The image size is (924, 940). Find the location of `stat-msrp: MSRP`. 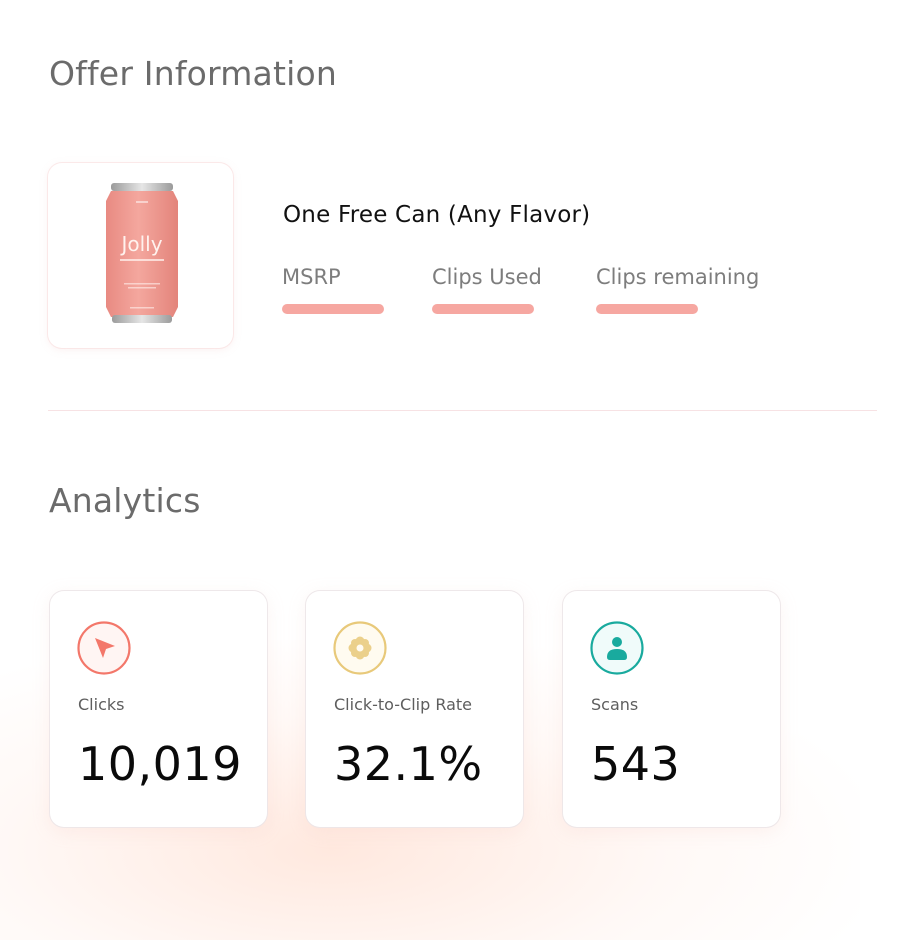

stat-msrp: MSRP is located at coordinates (333, 289).